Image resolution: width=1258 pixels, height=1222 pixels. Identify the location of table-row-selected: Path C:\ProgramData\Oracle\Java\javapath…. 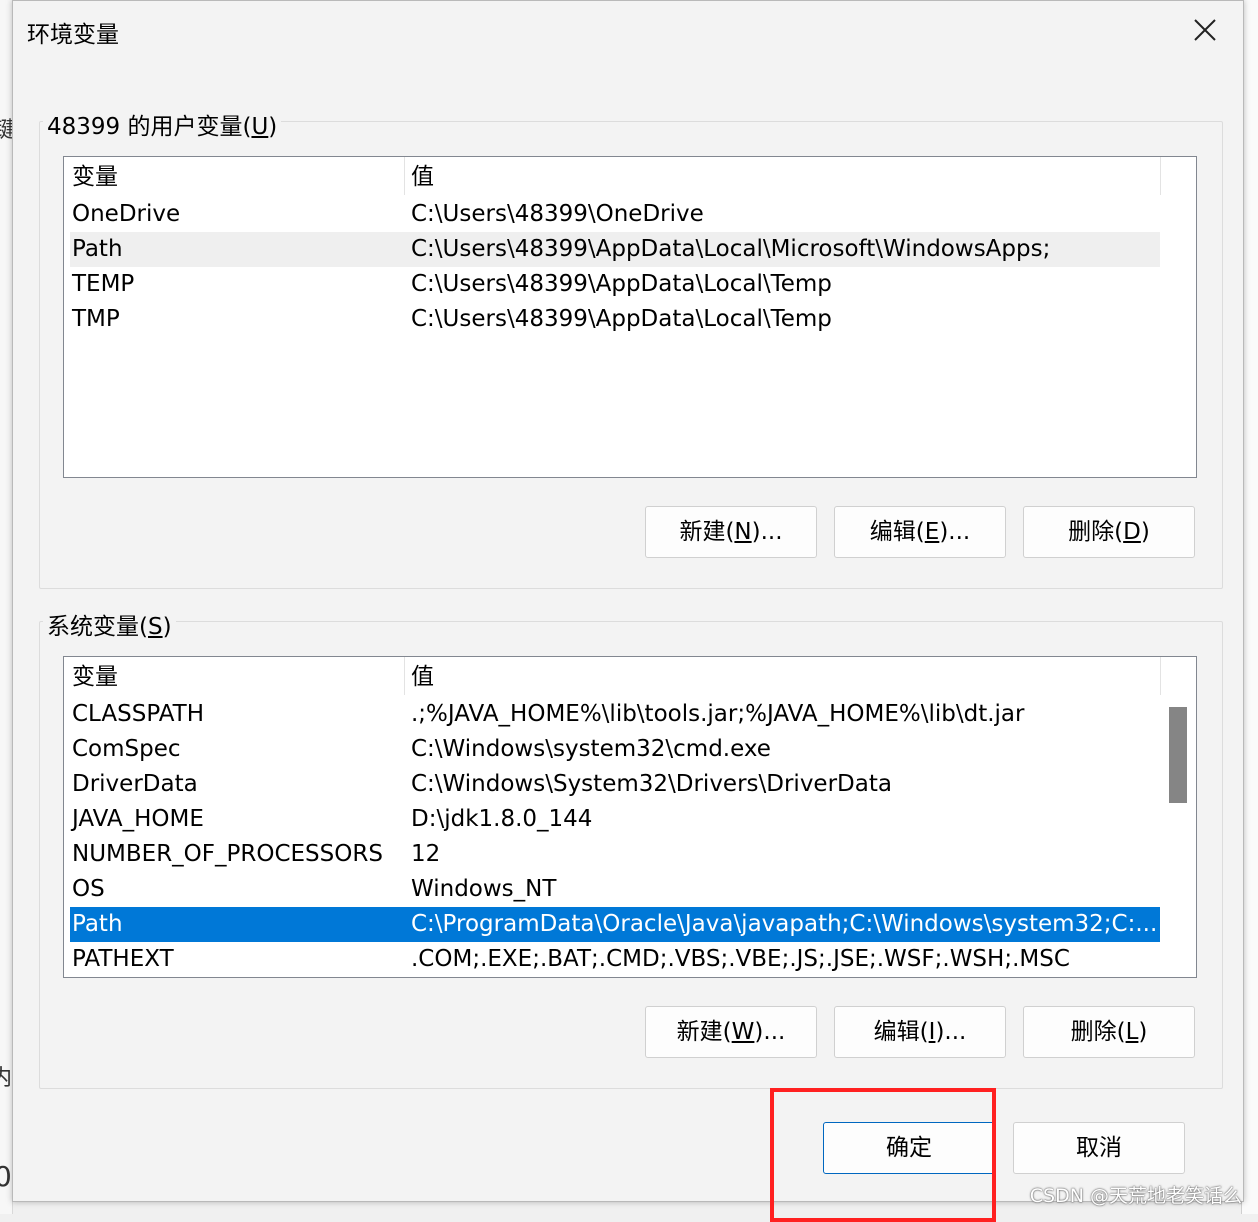
(615, 924).